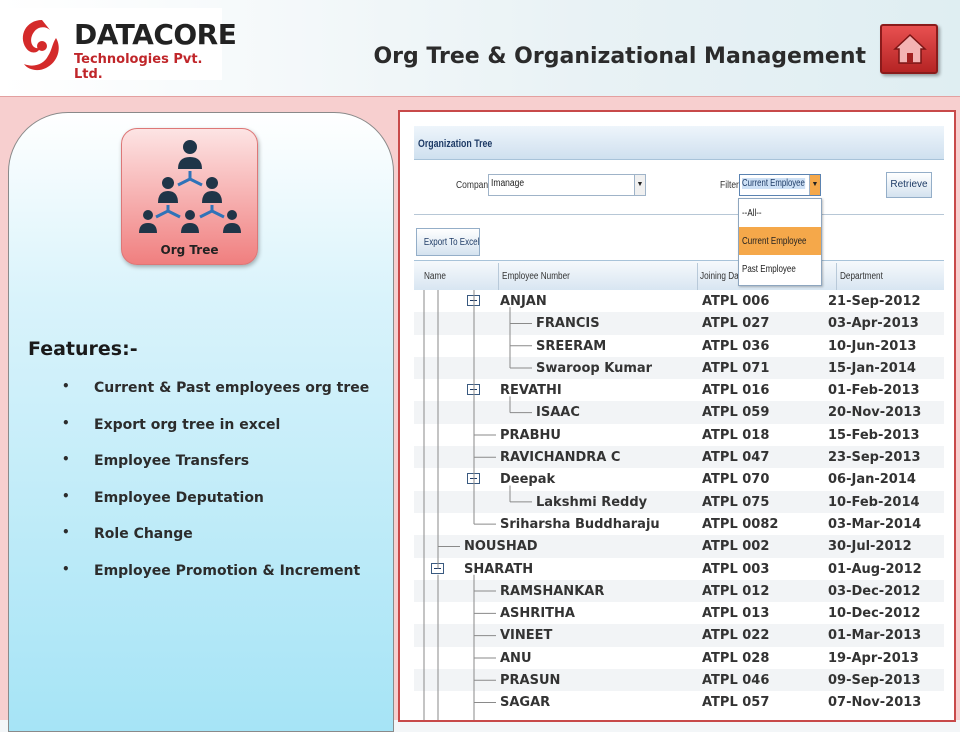 The width and height of the screenshot is (960, 732). Describe the element at coordinates (736, 703) in the screenshot. I see `employee-number: ATPL 057` at that location.